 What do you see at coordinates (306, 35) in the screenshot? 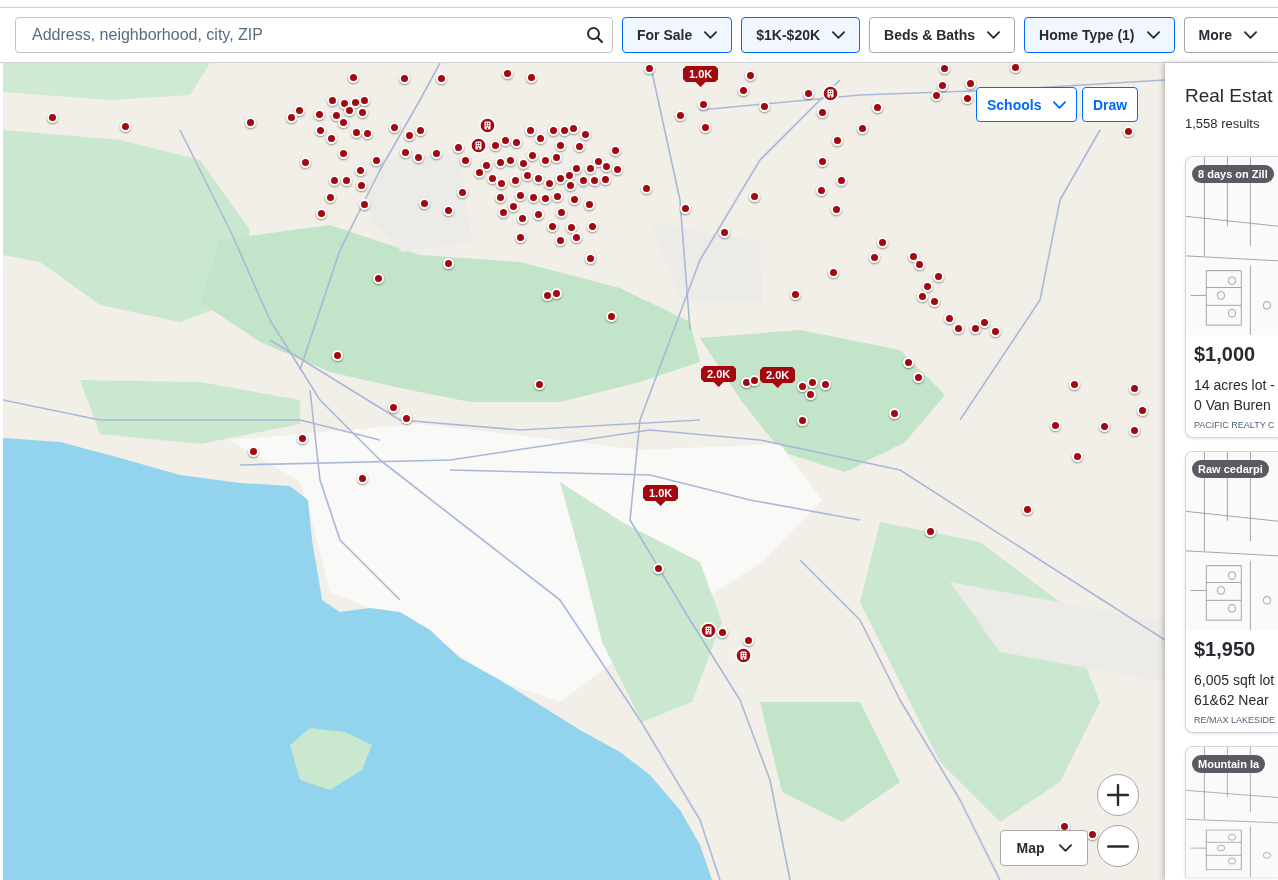
I see `search-input: Address, neighborhood, city, ZIP` at bounding box center [306, 35].